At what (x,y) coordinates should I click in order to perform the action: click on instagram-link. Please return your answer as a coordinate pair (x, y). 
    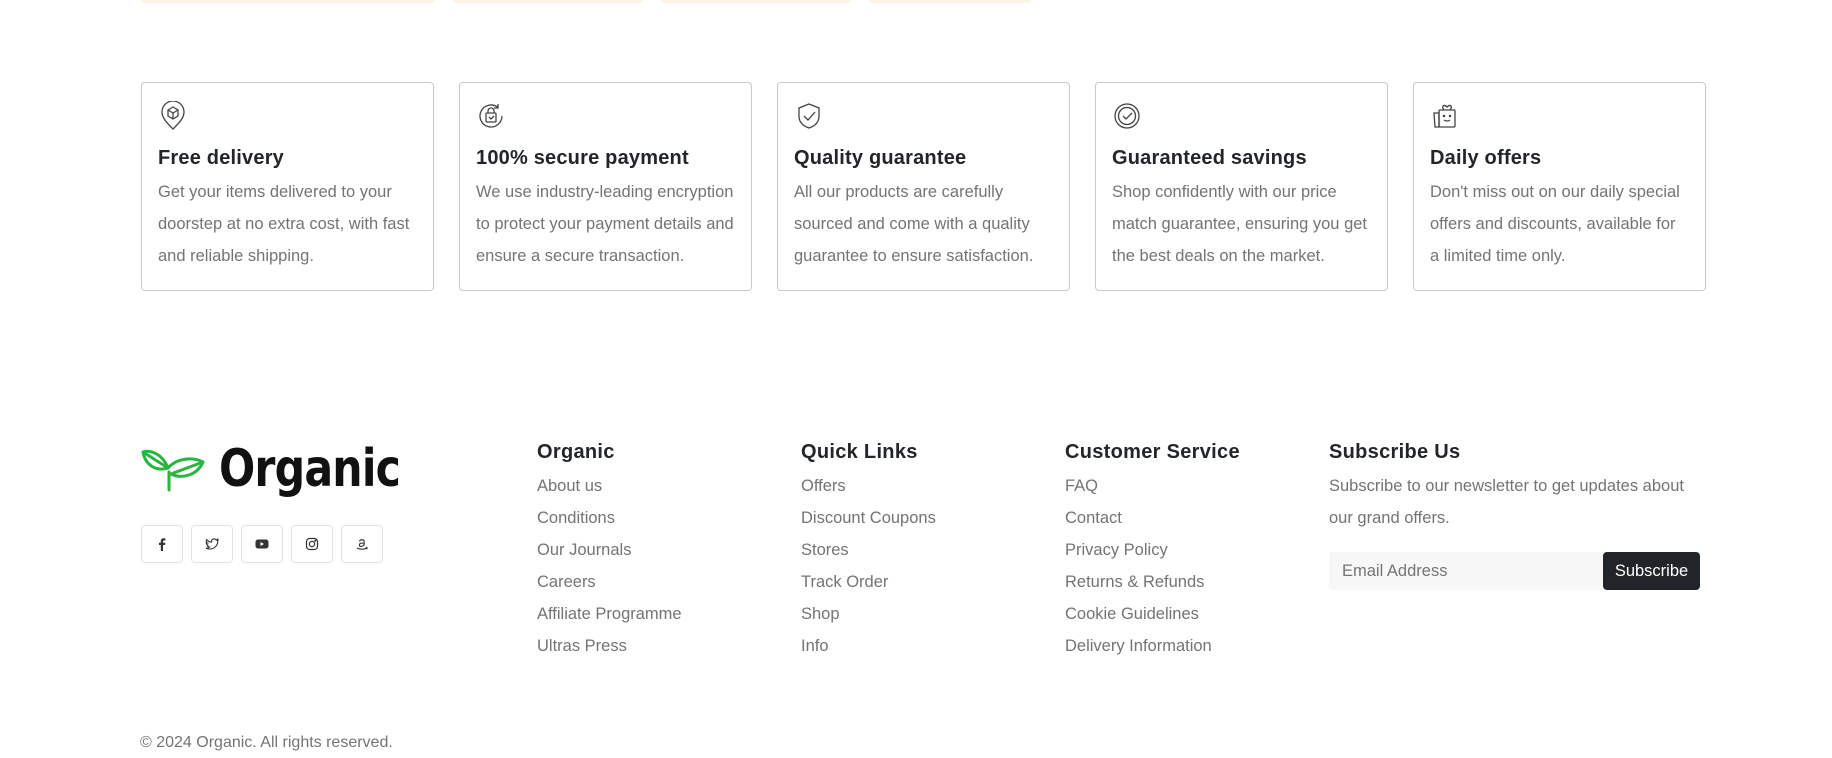
    Looking at the image, I should click on (312, 544).